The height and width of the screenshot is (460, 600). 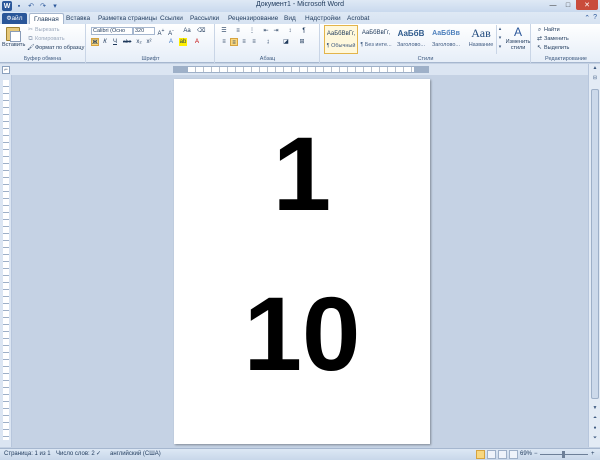 I want to click on maximize-button: □, so click(x=568, y=5).